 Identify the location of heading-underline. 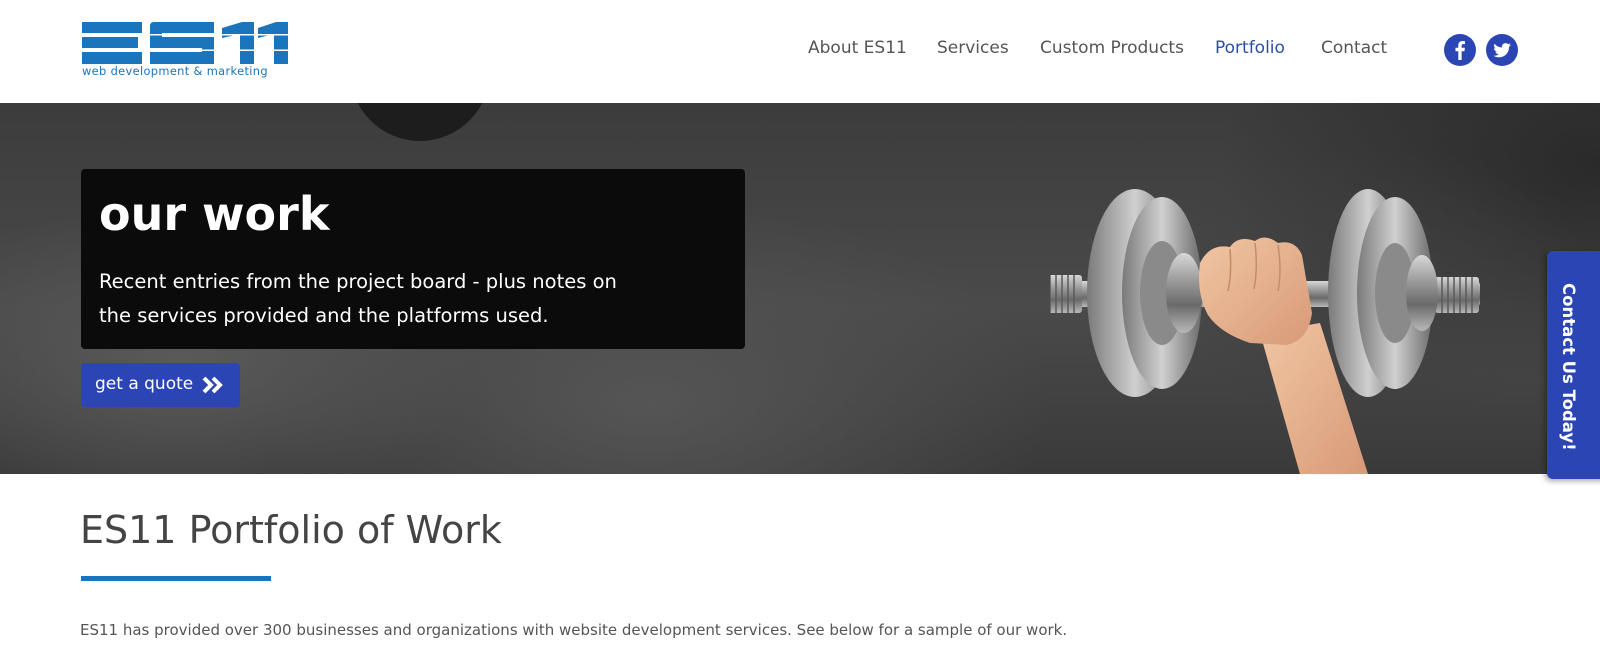
(176, 578).